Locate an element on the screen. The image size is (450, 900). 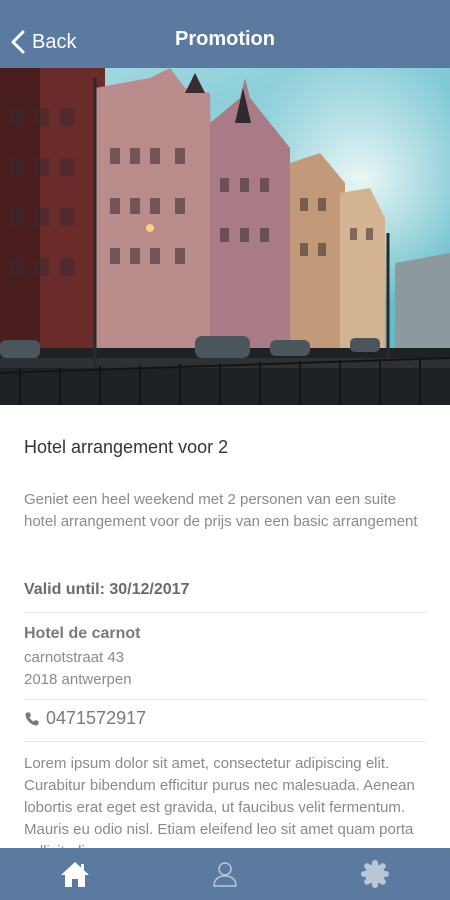
tab-home is located at coordinates (75, 874).